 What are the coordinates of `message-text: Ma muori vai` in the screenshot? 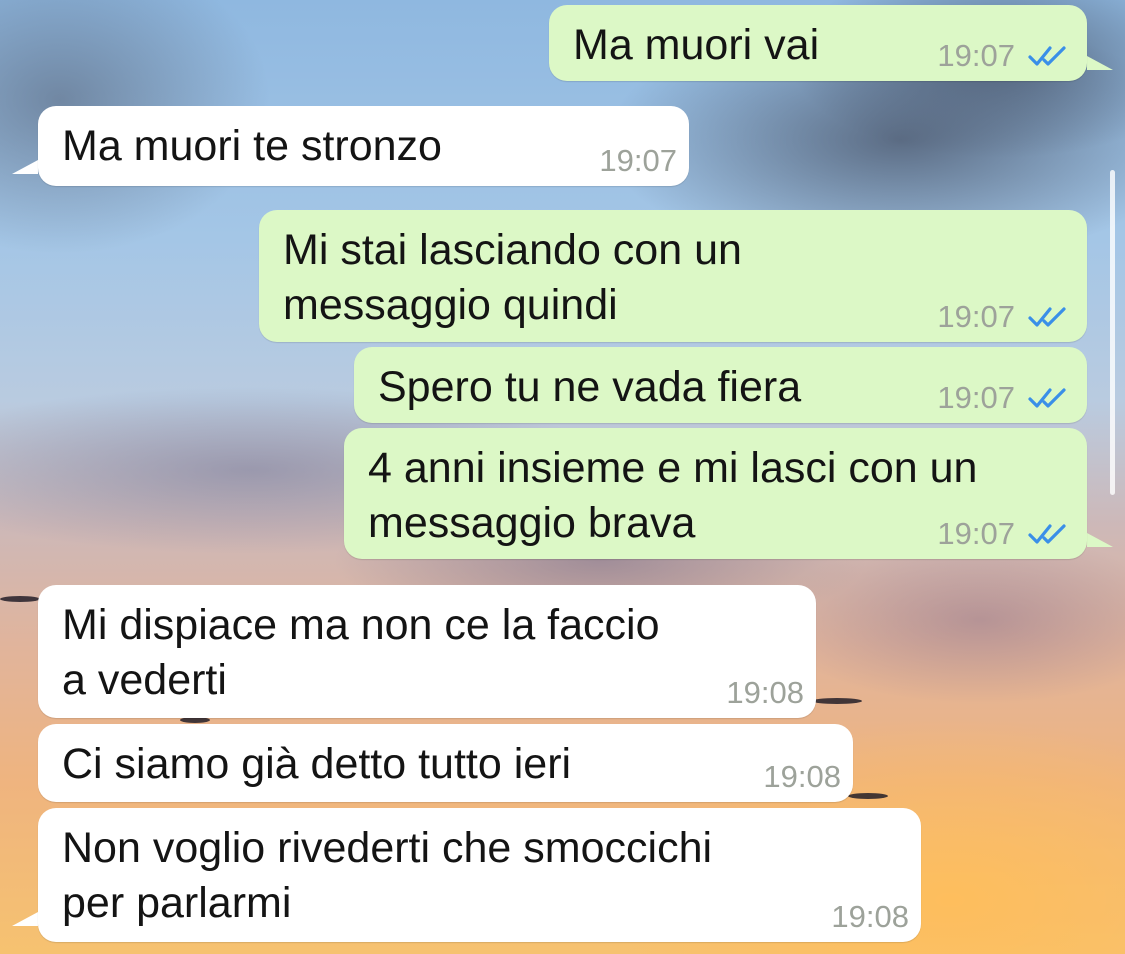 It's located at (696, 45).